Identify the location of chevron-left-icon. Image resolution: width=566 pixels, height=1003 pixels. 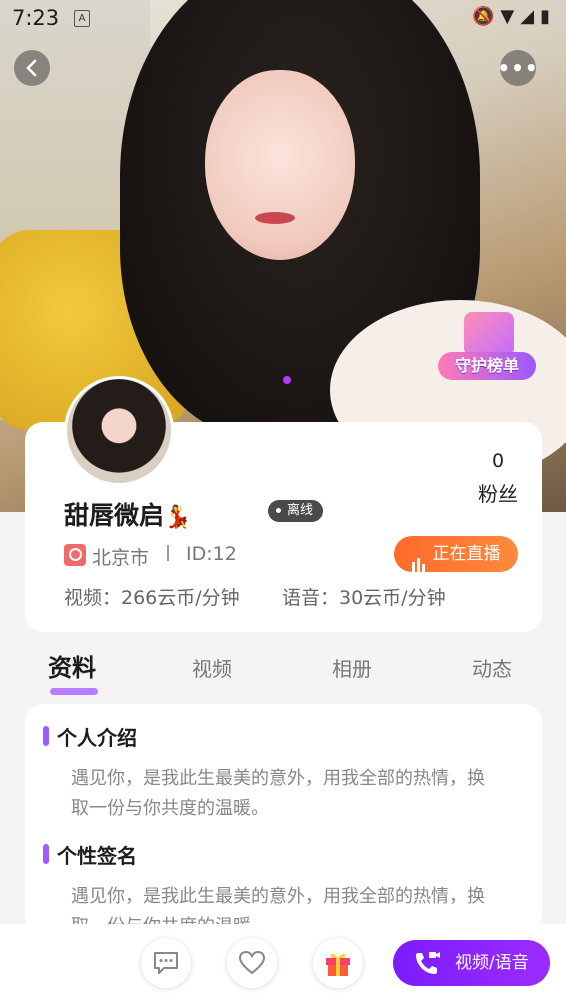
(31, 68).